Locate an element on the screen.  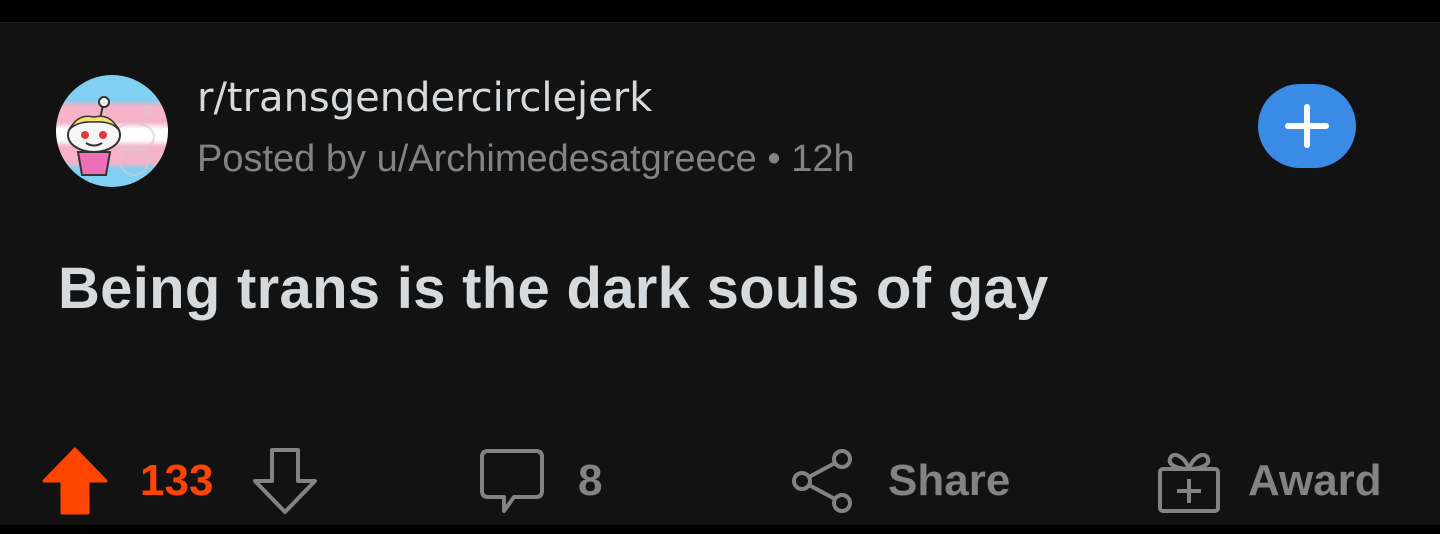
author-link: u/Archimedesatgreece is located at coordinates (567, 159).